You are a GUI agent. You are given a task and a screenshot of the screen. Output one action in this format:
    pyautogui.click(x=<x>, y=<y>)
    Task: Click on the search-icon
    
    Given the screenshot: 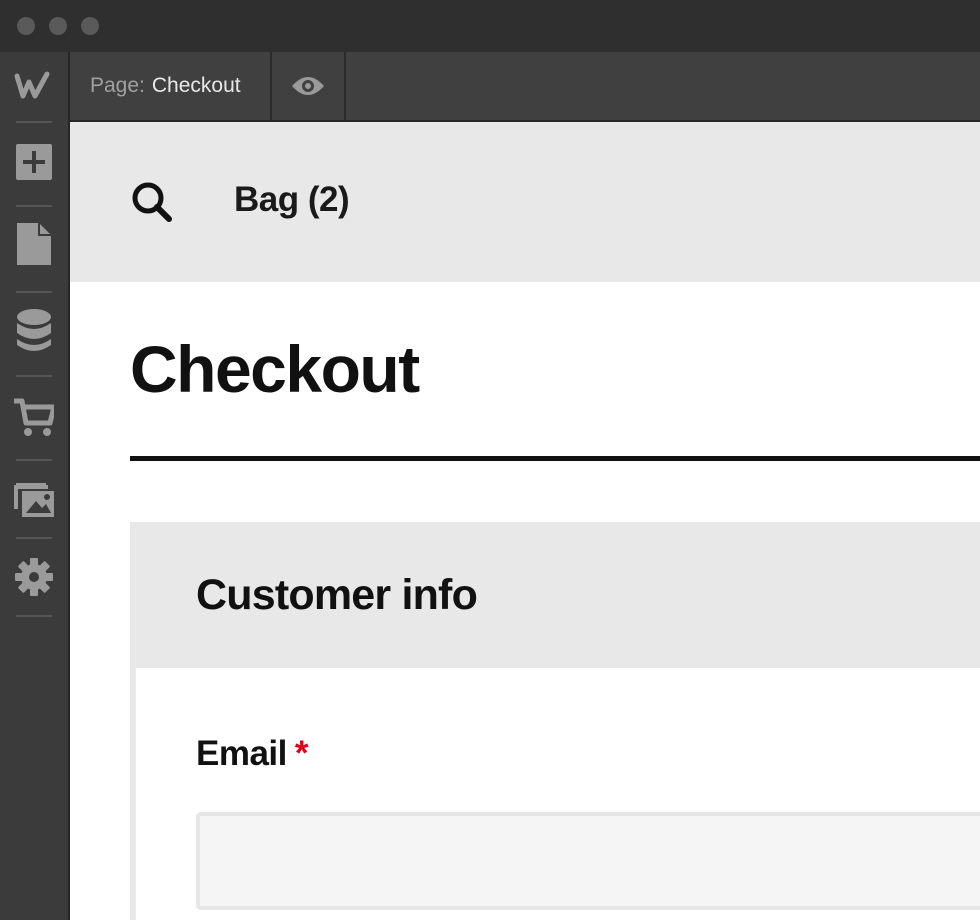 What is the action you would take?
    pyautogui.click(x=152, y=202)
    